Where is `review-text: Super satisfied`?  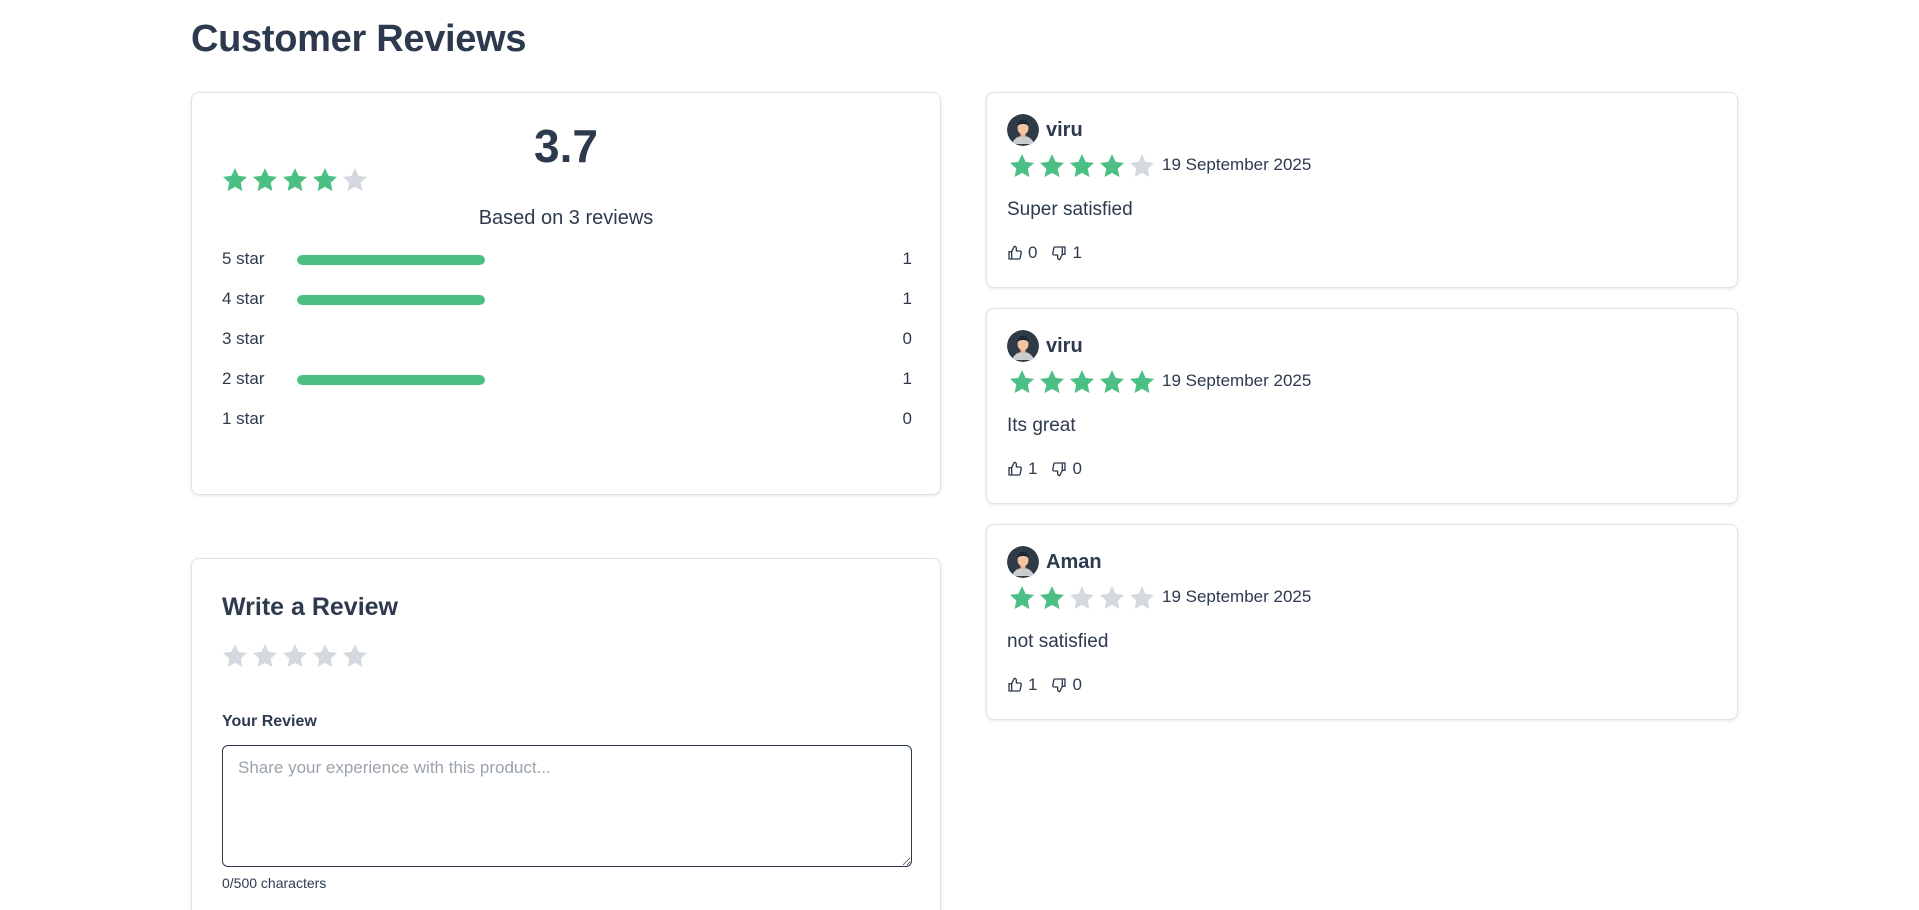
review-text: Super satisfied is located at coordinates (1070, 209).